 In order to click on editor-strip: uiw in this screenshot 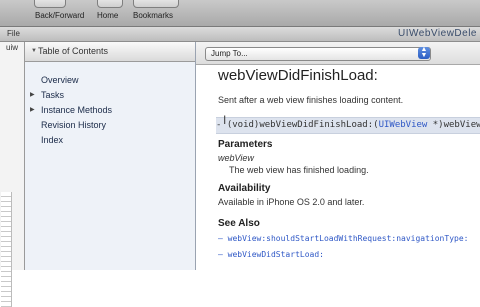, I will do `click(12, 174)`.